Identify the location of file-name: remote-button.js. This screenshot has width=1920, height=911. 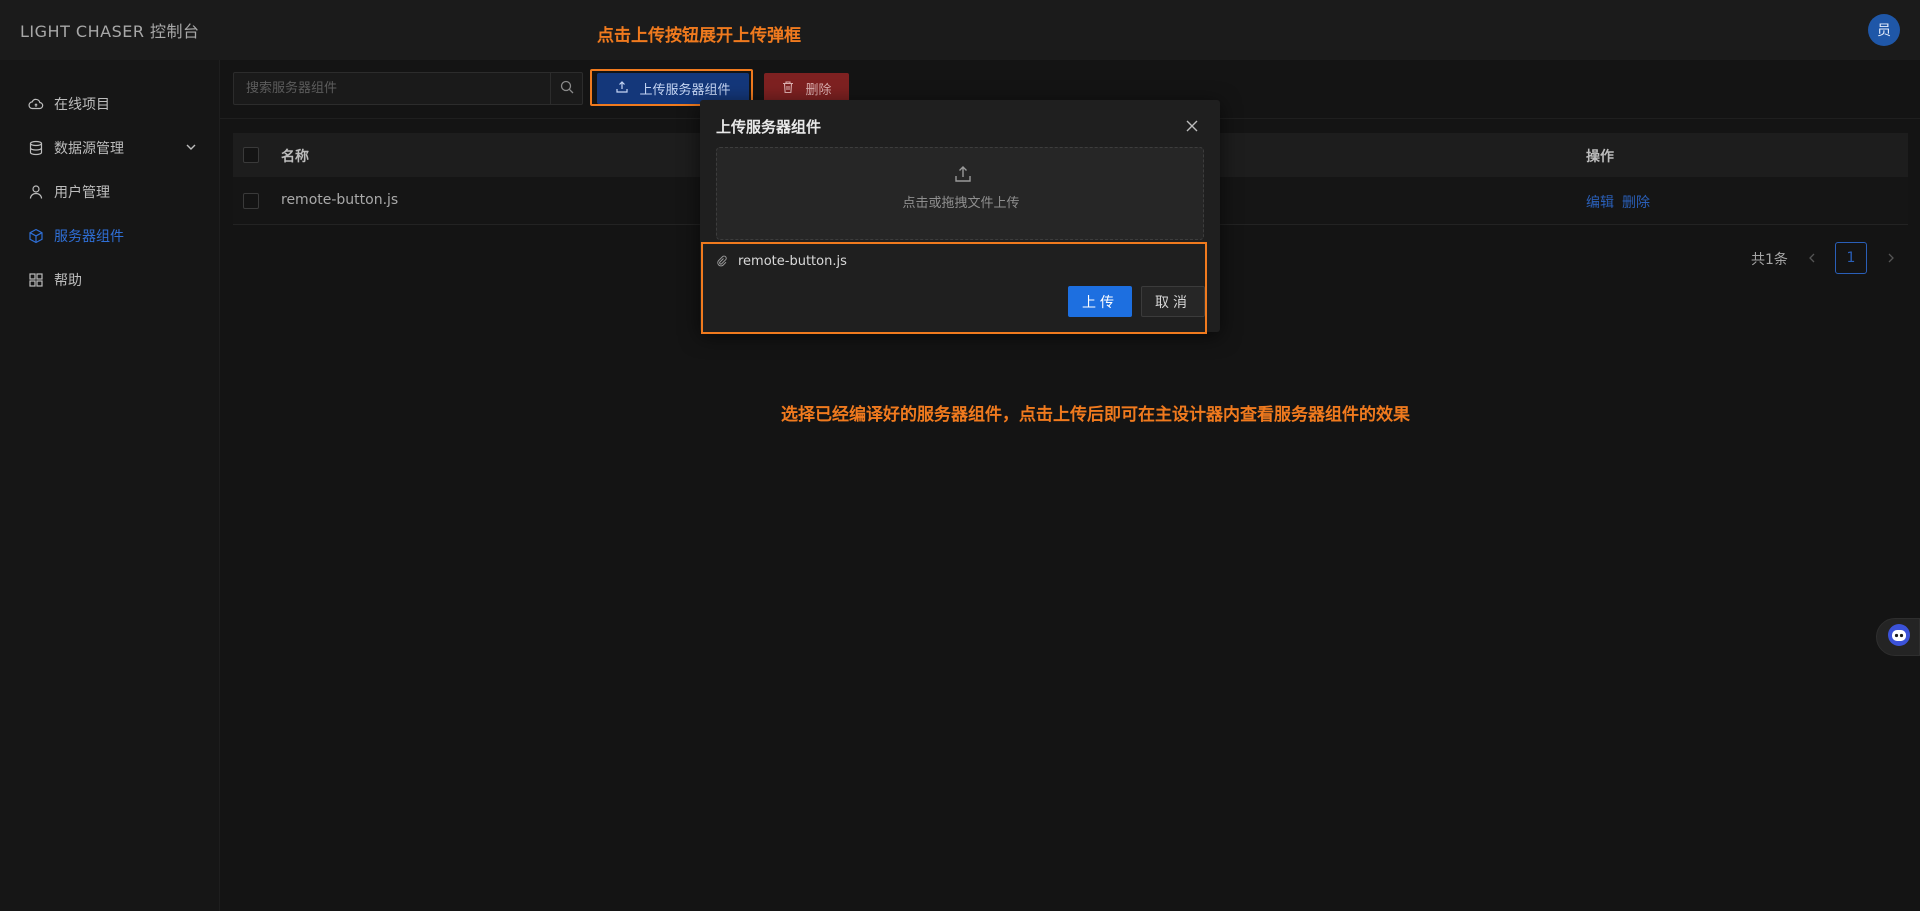
(792, 261).